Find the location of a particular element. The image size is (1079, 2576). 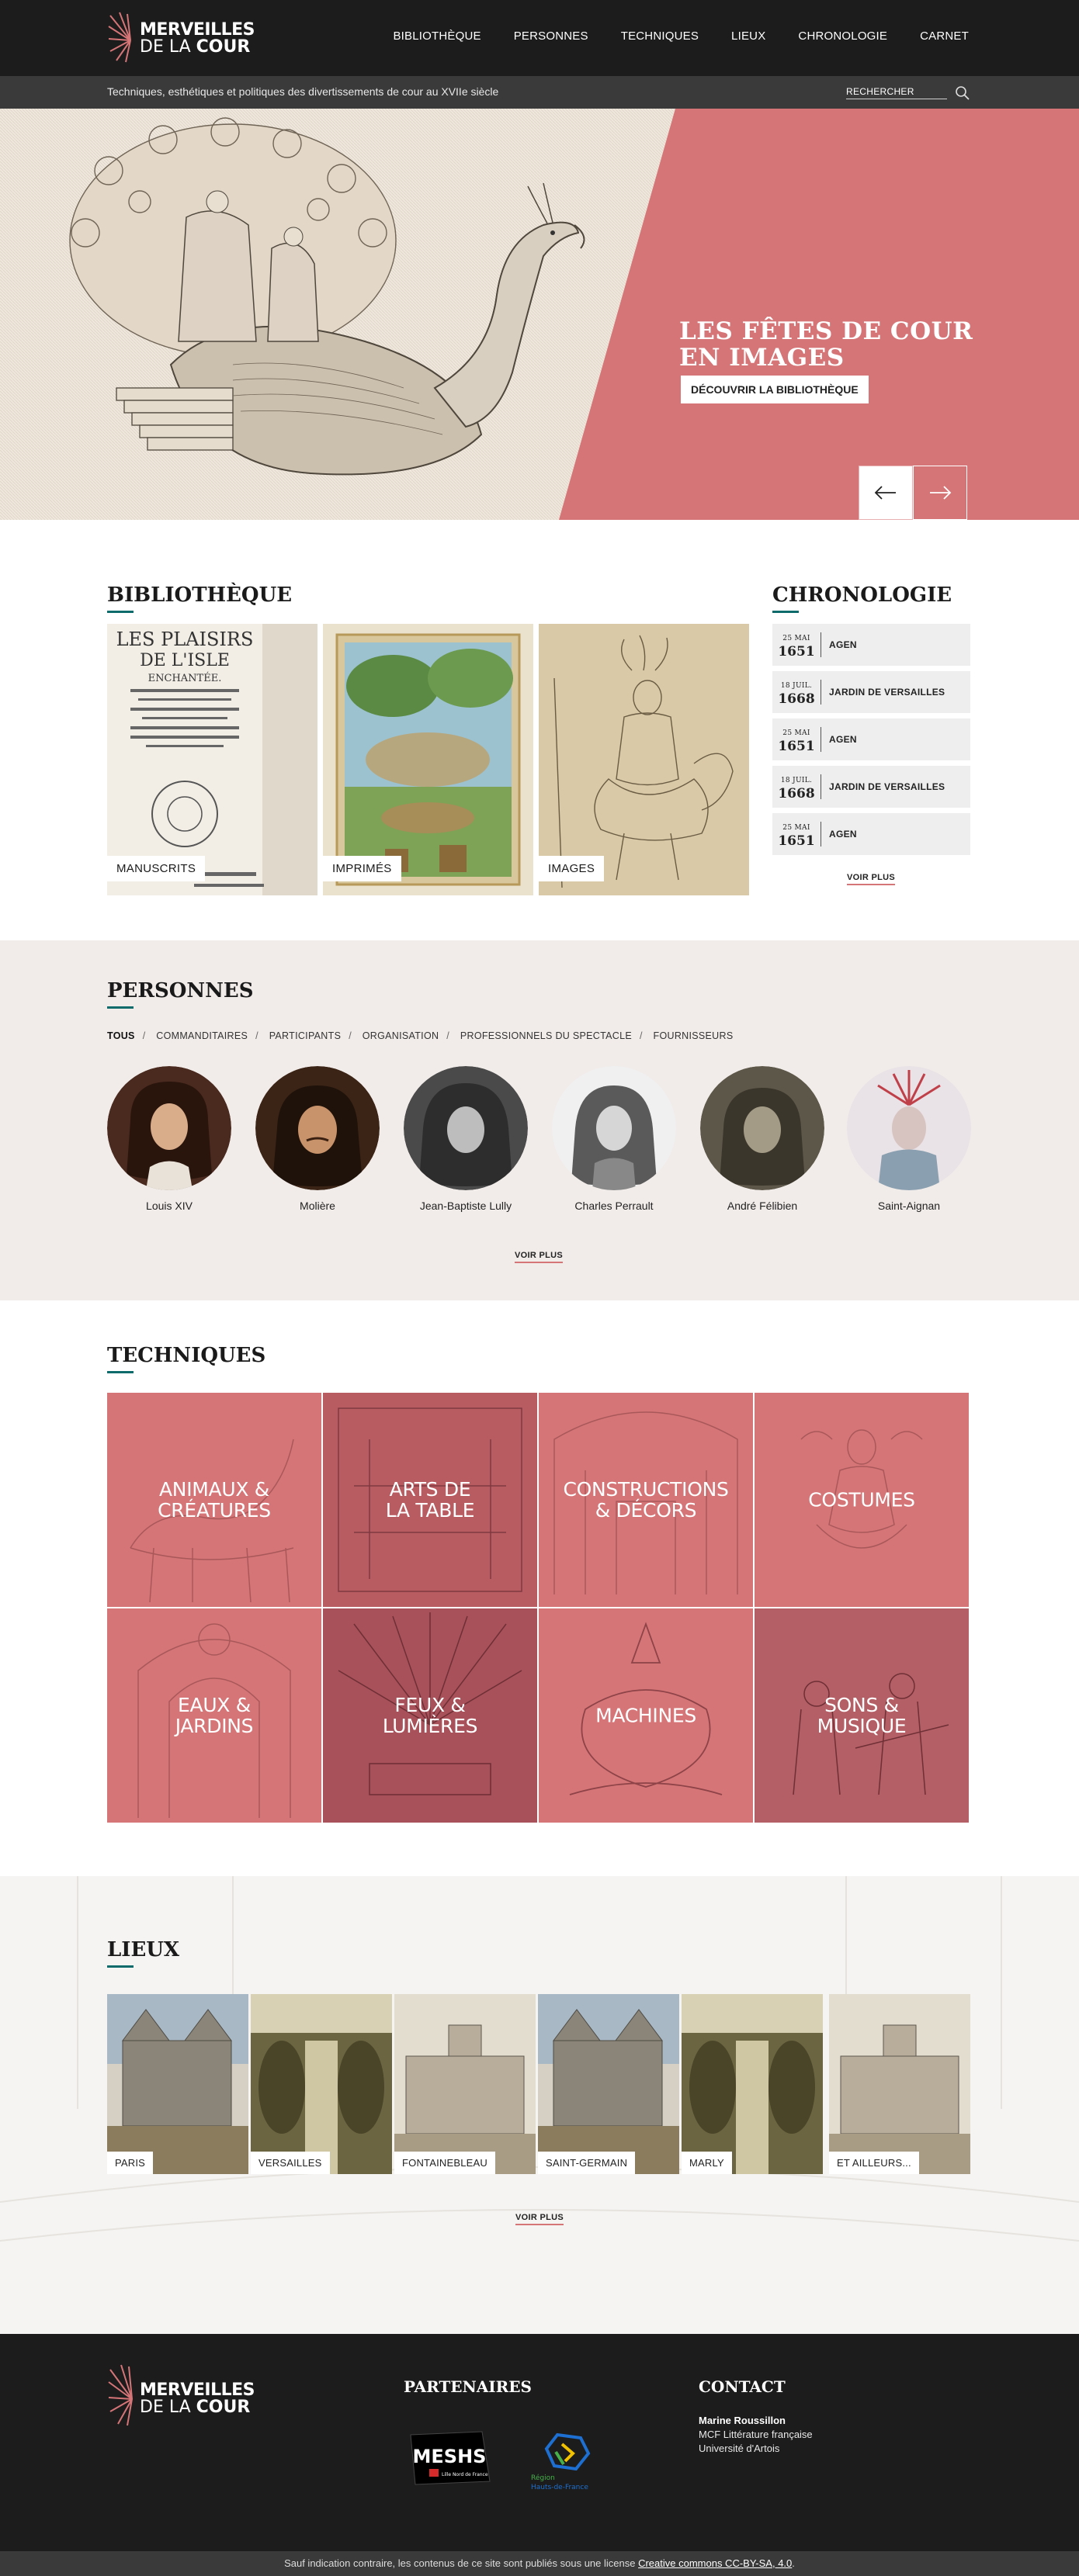

person-card-louis-xiv: Louis XIV is located at coordinates (169, 1139).